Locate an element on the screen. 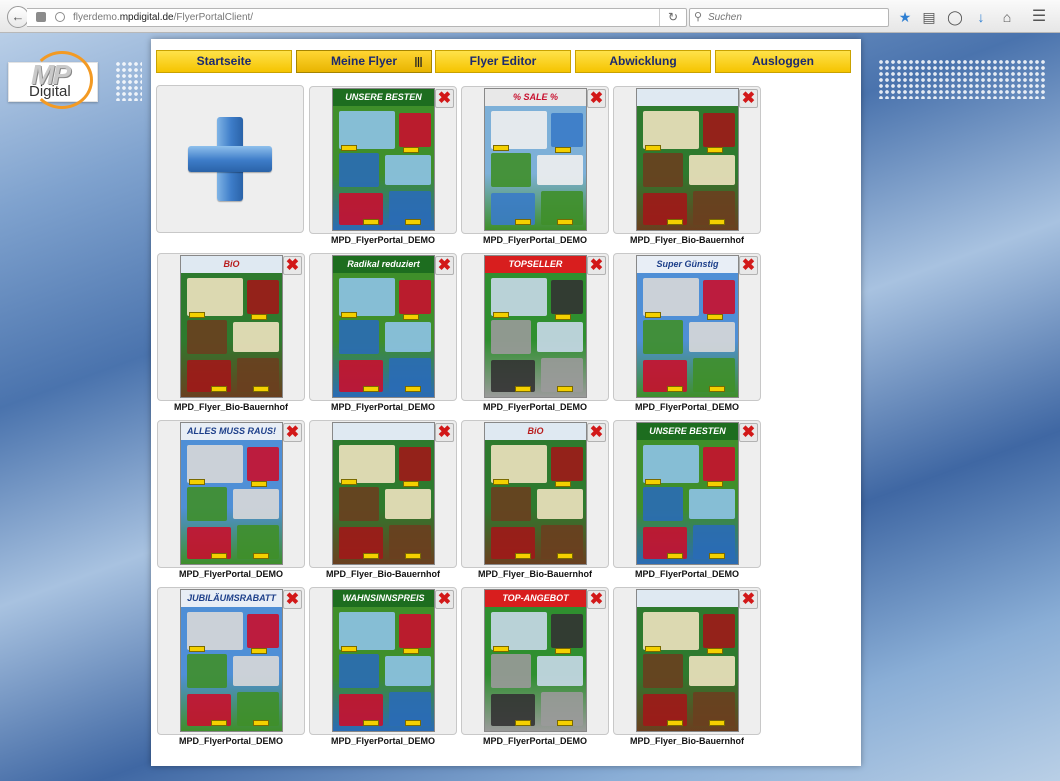 Image resolution: width=1060 pixels, height=781 pixels. add-flyer-card is located at coordinates (230, 159).